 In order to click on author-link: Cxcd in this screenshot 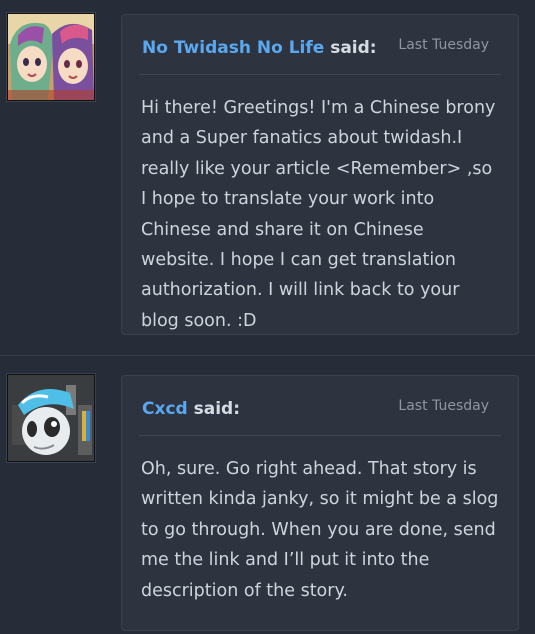, I will do `click(165, 409)`.